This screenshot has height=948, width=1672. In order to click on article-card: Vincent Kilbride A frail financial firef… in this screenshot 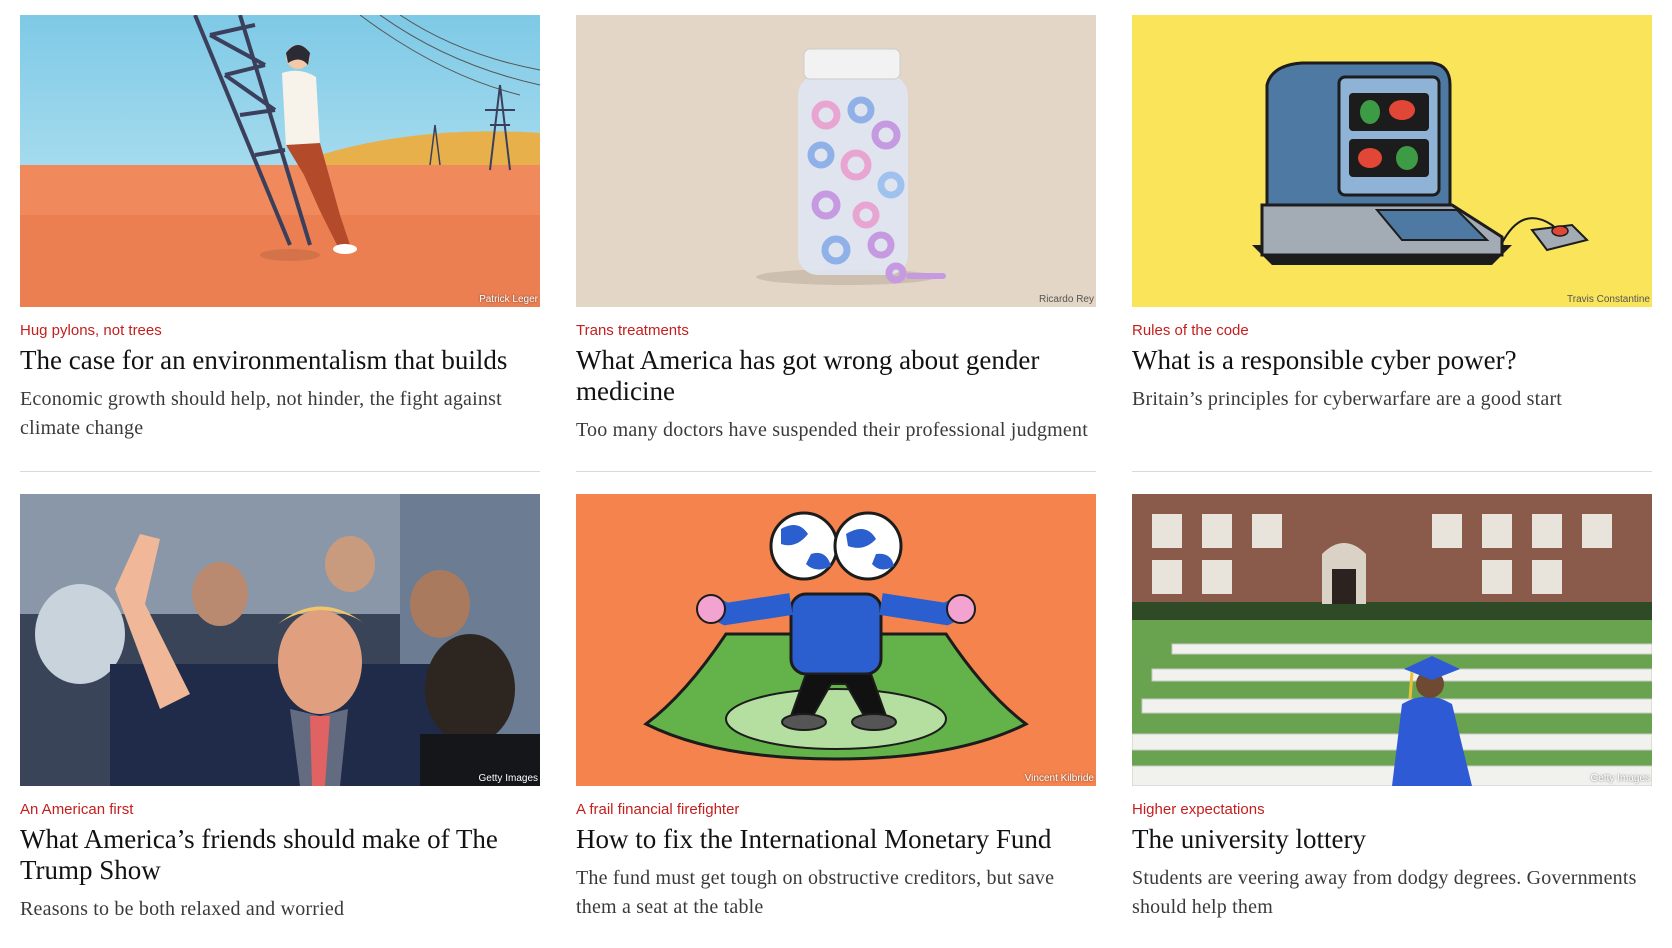, I will do `click(836, 709)`.